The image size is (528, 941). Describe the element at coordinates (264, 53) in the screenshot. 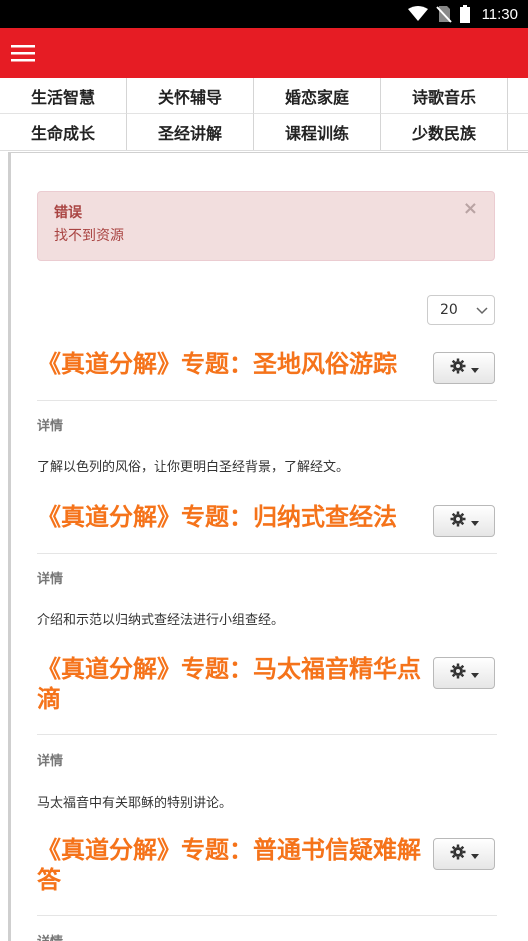

I see `app-bar` at that location.